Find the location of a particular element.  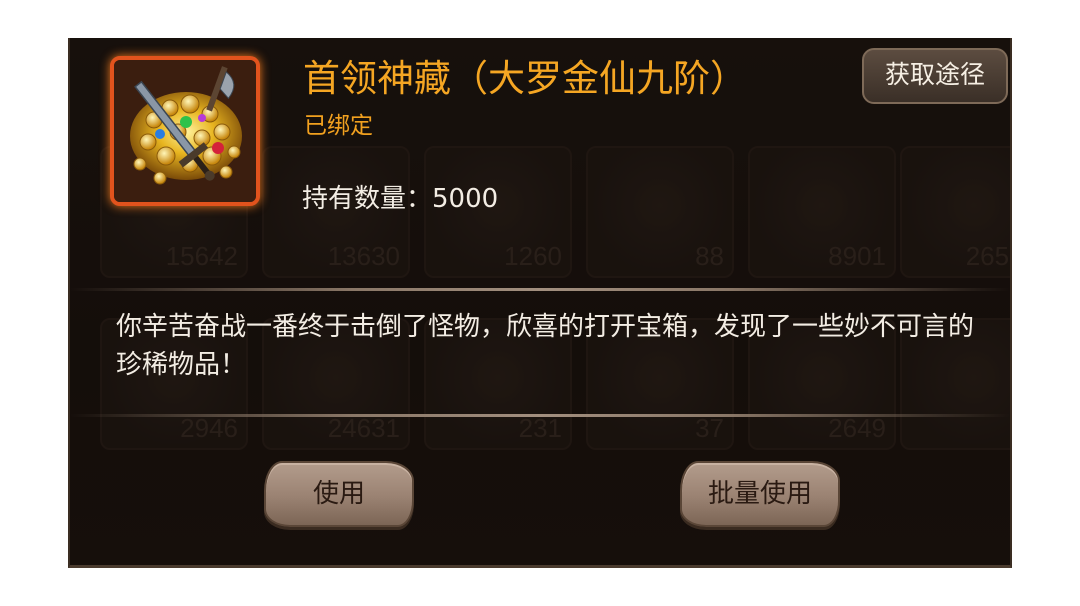

batch-use-button: 批量使用 is located at coordinates (760, 494).